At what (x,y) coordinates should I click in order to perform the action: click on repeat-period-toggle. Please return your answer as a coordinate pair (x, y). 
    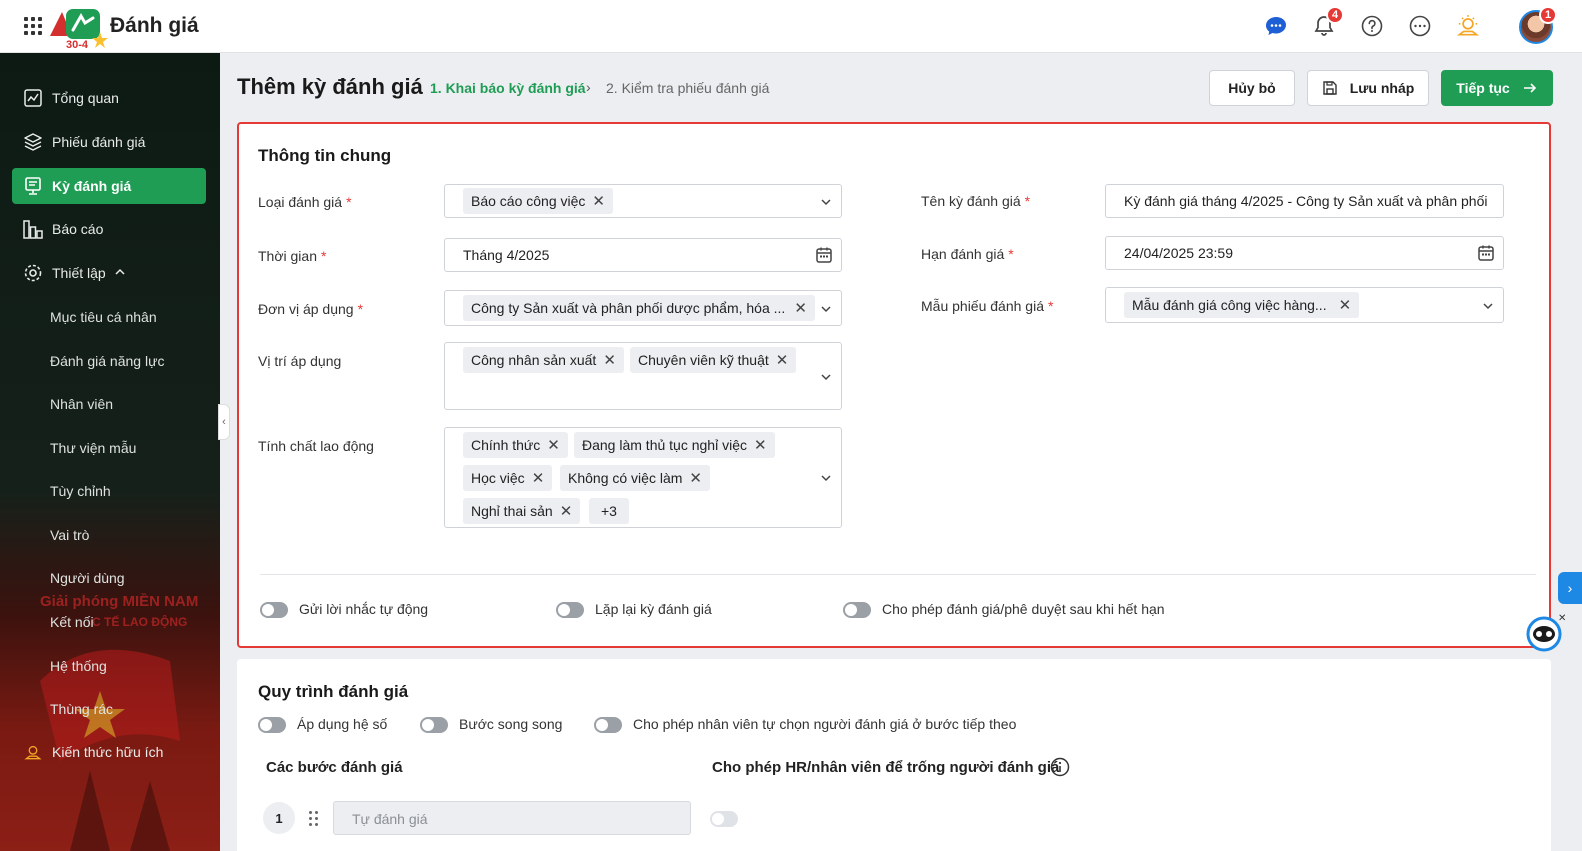
    Looking at the image, I should click on (570, 610).